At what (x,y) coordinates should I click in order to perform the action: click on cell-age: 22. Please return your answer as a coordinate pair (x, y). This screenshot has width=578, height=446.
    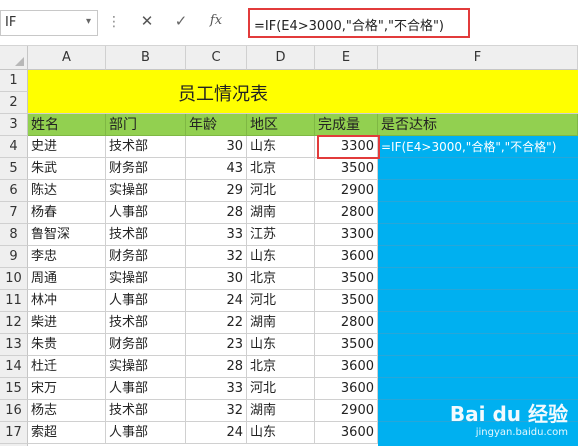
    Looking at the image, I should click on (216, 323).